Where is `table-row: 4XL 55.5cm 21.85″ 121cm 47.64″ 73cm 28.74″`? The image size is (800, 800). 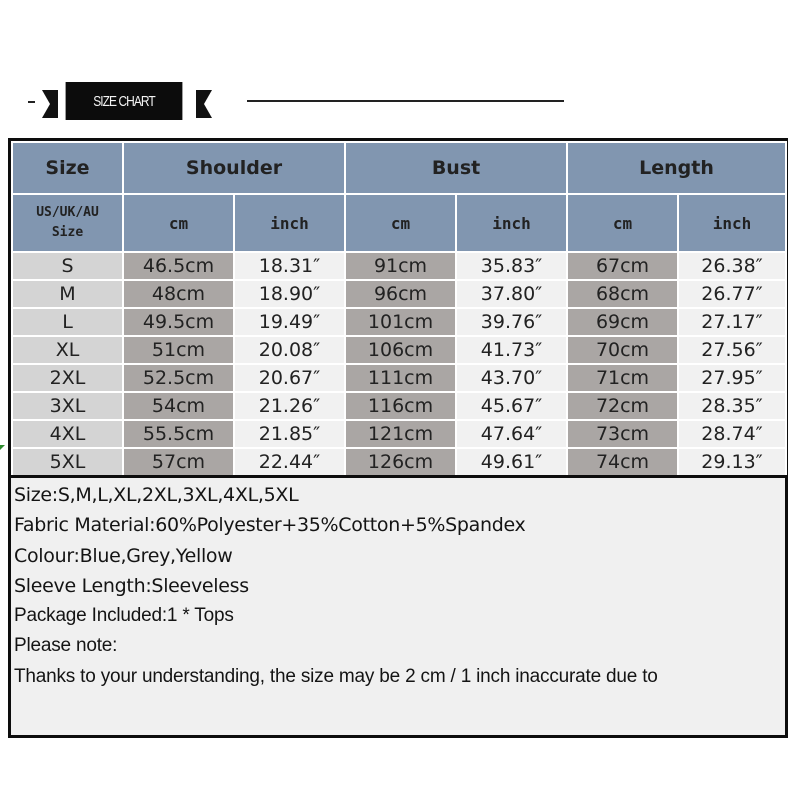 table-row: 4XL 55.5cm 21.85″ 121cm 47.64″ 73cm 28.74″ is located at coordinates (399, 434).